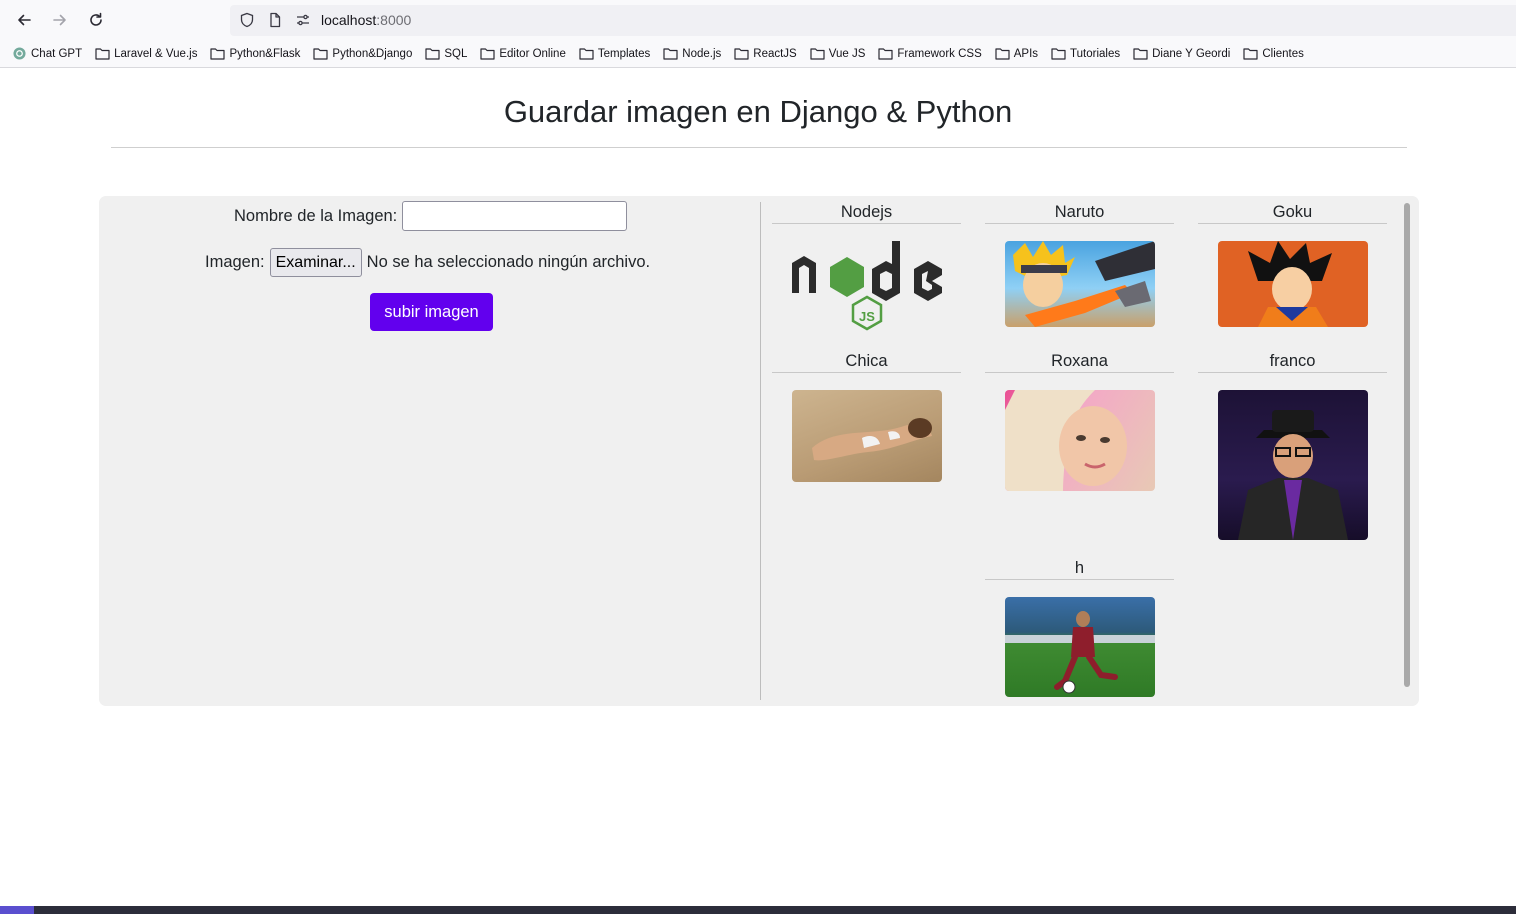  What do you see at coordinates (758, 111) in the screenshot?
I see `page-title: Guardar imagen en Django & Python` at bounding box center [758, 111].